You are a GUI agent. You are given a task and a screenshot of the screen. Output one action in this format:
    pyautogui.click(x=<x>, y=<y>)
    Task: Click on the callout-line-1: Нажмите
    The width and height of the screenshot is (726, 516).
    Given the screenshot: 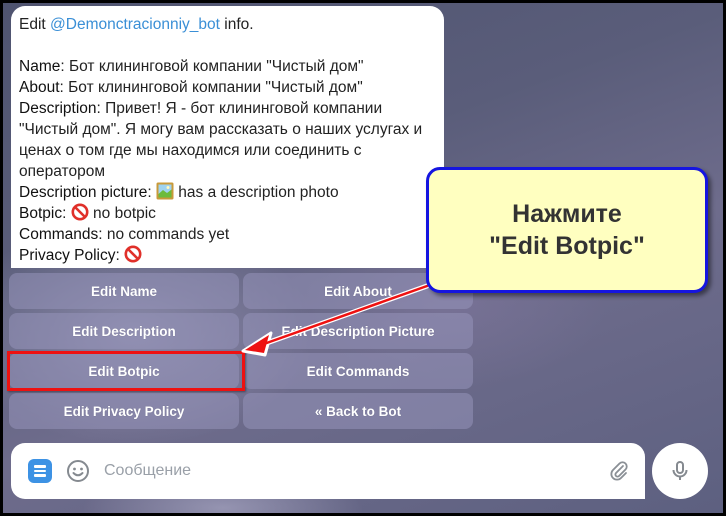 What is the action you would take?
    pyautogui.click(x=567, y=214)
    